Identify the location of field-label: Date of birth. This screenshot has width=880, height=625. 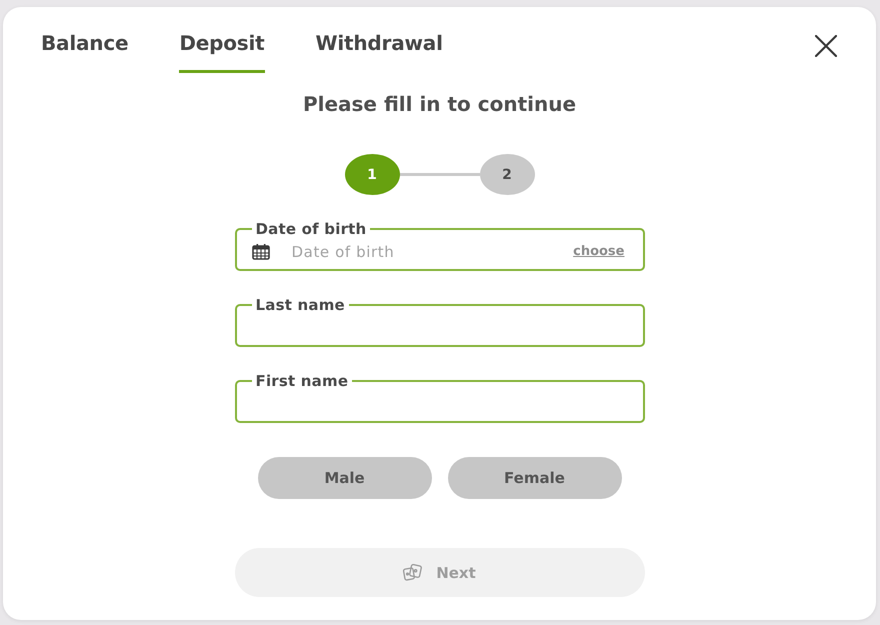
(311, 229).